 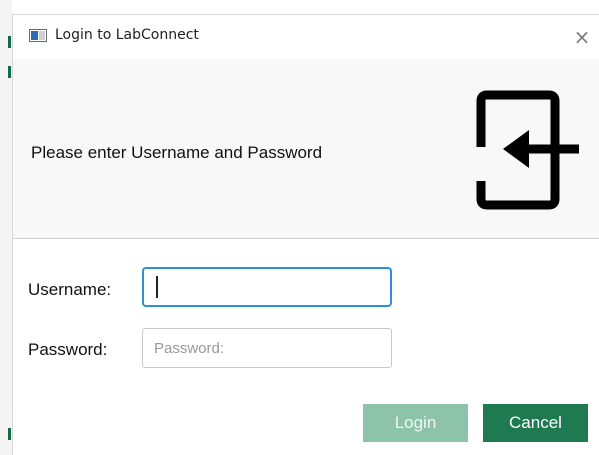 I want to click on login-button: Login, so click(x=415, y=423).